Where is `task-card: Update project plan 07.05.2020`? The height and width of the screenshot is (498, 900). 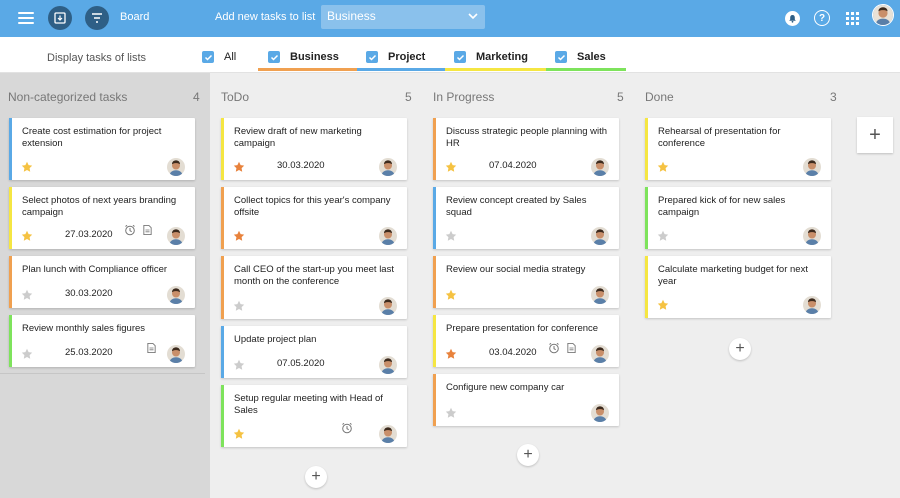
task-card: Update project plan 07.05.2020 is located at coordinates (314, 352).